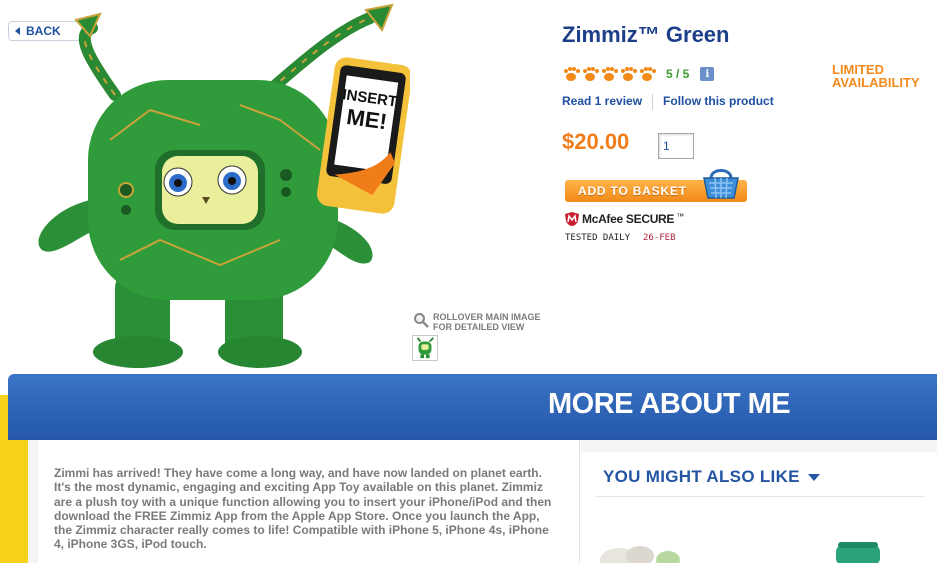 This screenshot has height=563, width=937. I want to click on mcafee-badge: McAfee SECURE ™, so click(624, 219).